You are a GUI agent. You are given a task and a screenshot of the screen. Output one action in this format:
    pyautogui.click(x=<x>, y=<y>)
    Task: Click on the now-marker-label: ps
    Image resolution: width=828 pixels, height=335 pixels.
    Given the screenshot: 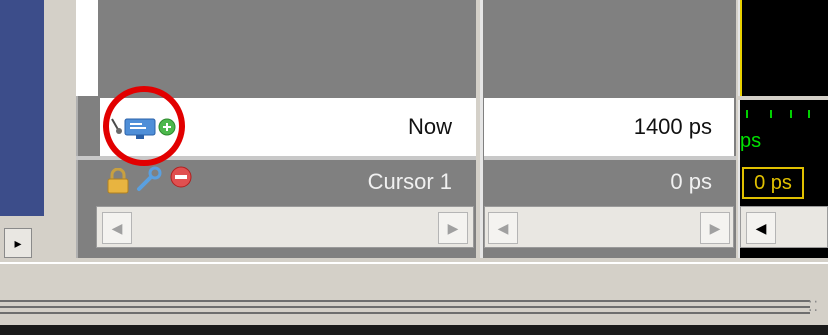 What is the action you would take?
    pyautogui.click(x=751, y=141)
    